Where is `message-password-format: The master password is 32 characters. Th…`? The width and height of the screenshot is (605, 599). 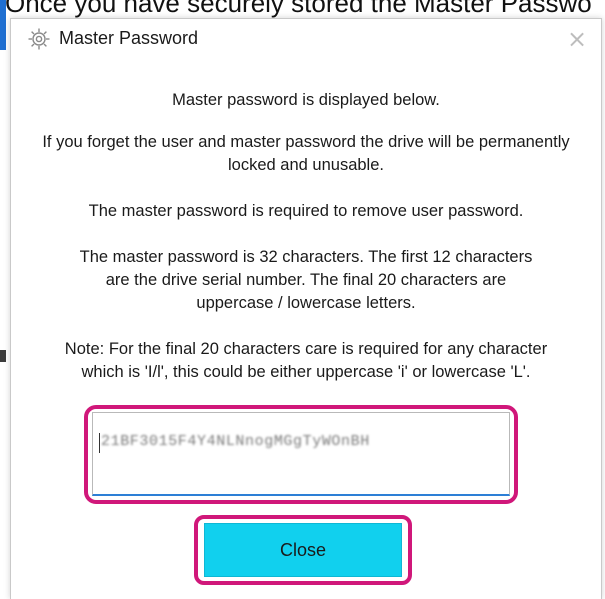 message-password-format: The master password is 32 characters. Th… is located at coordinates (306, 280).